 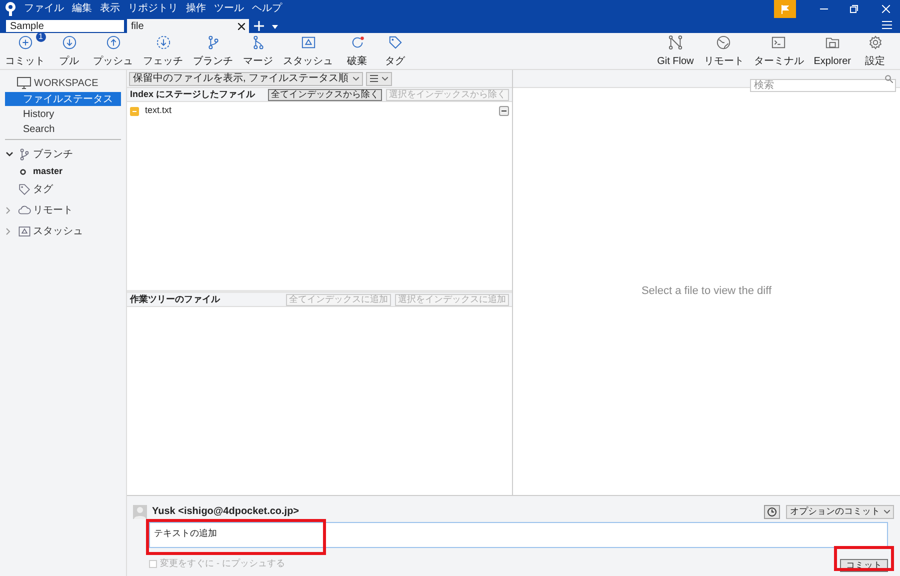 I want to click on toolbar-button: スタッシュ, so click(x=308, y=51).